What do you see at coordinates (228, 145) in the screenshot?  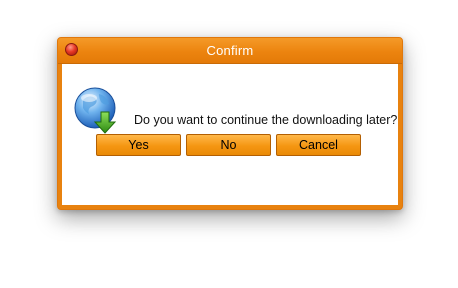 I see `no-button: No` at bounding box center [228, 145].